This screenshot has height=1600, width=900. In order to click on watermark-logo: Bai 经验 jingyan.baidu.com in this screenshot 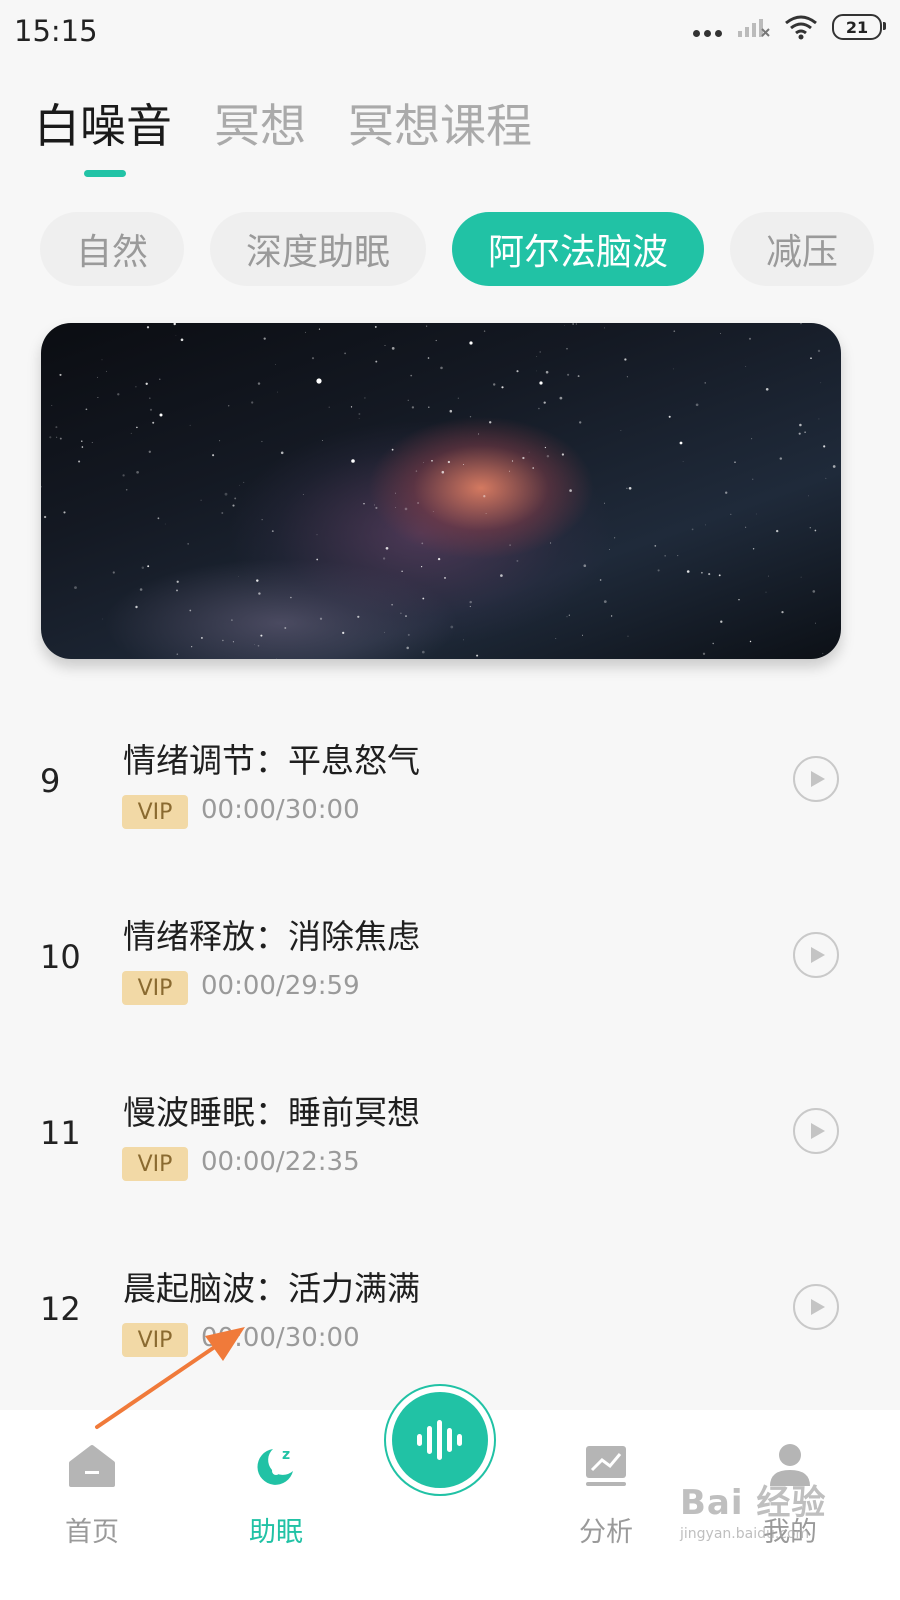, I will do `click(753, 1512)`.